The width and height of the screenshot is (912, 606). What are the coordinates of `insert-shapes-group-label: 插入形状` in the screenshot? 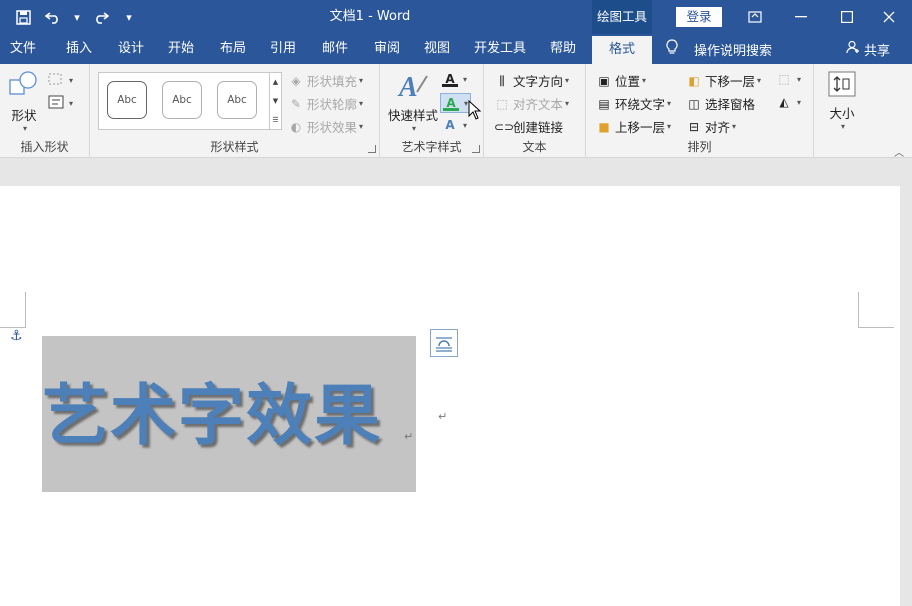 It's located at (44, 147).